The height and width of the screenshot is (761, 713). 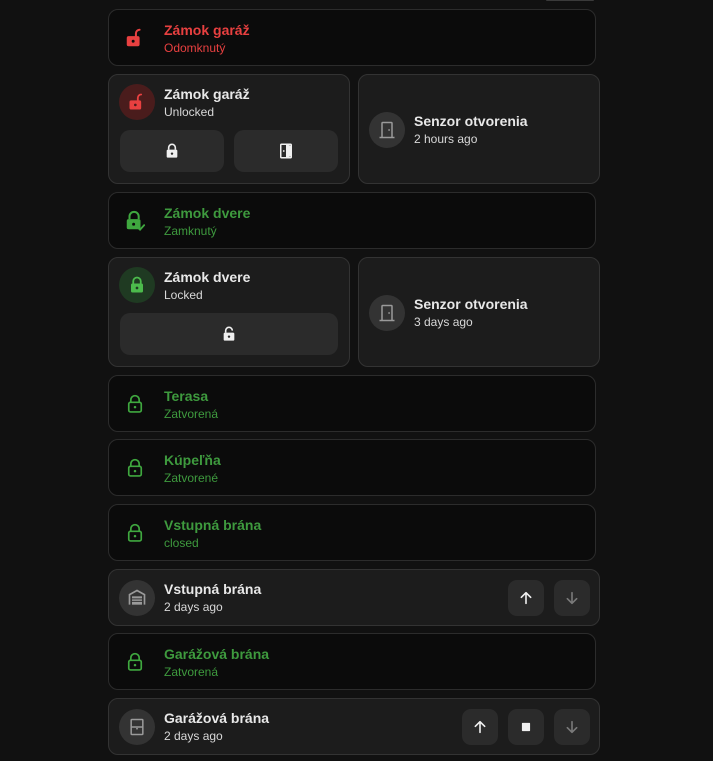 I want to click on stop-icon, so click(x=526, y=727).